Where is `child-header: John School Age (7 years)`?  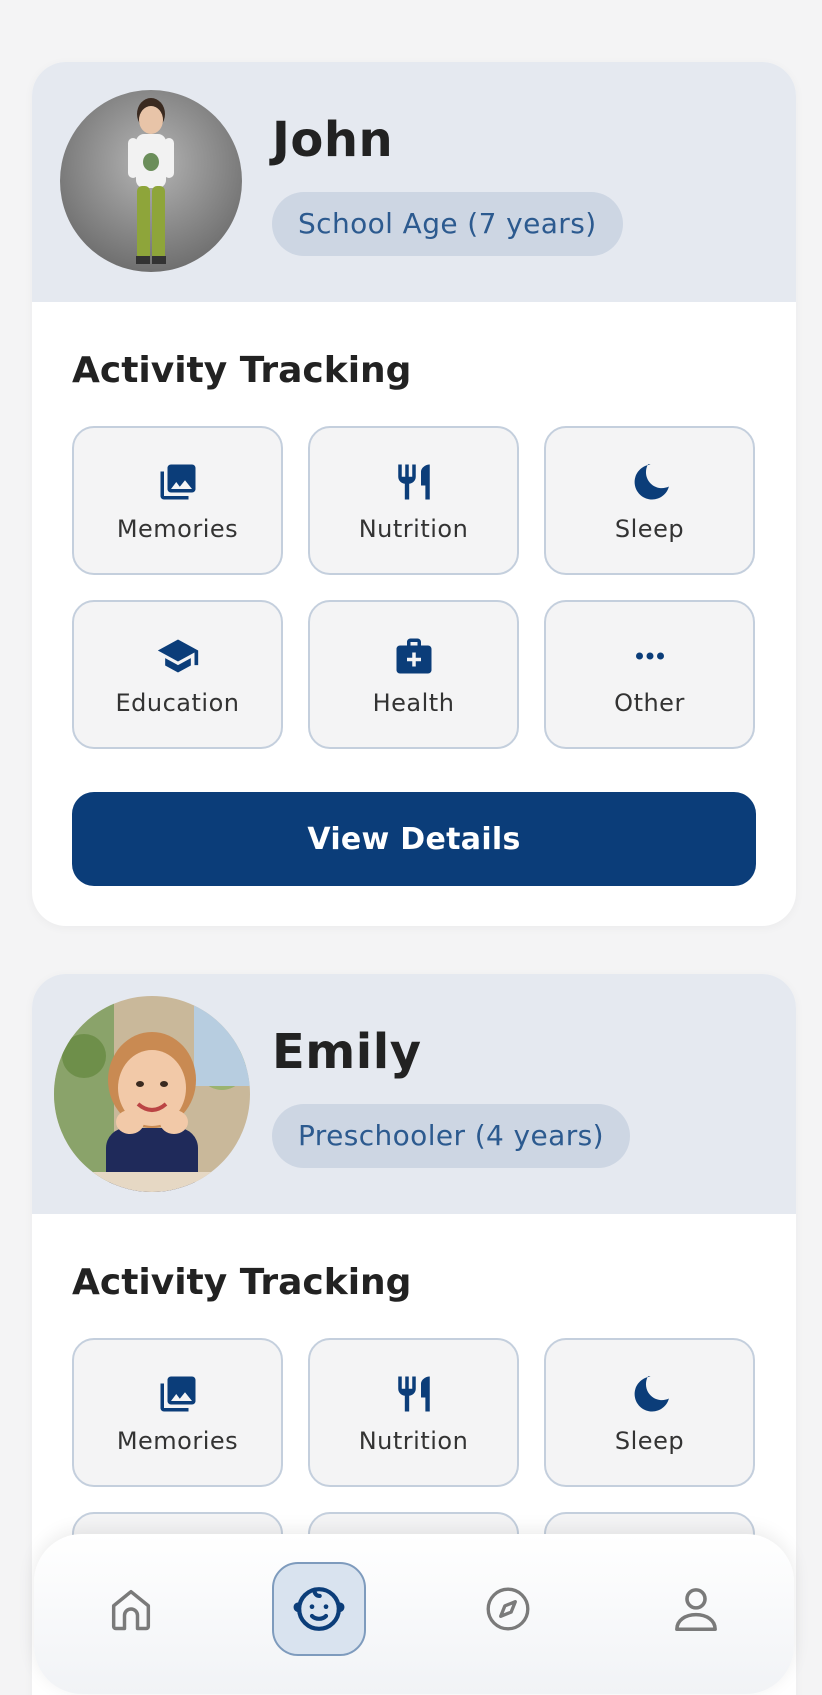
child-header: John School Age (7 years) is located at coordinates (414, 182).